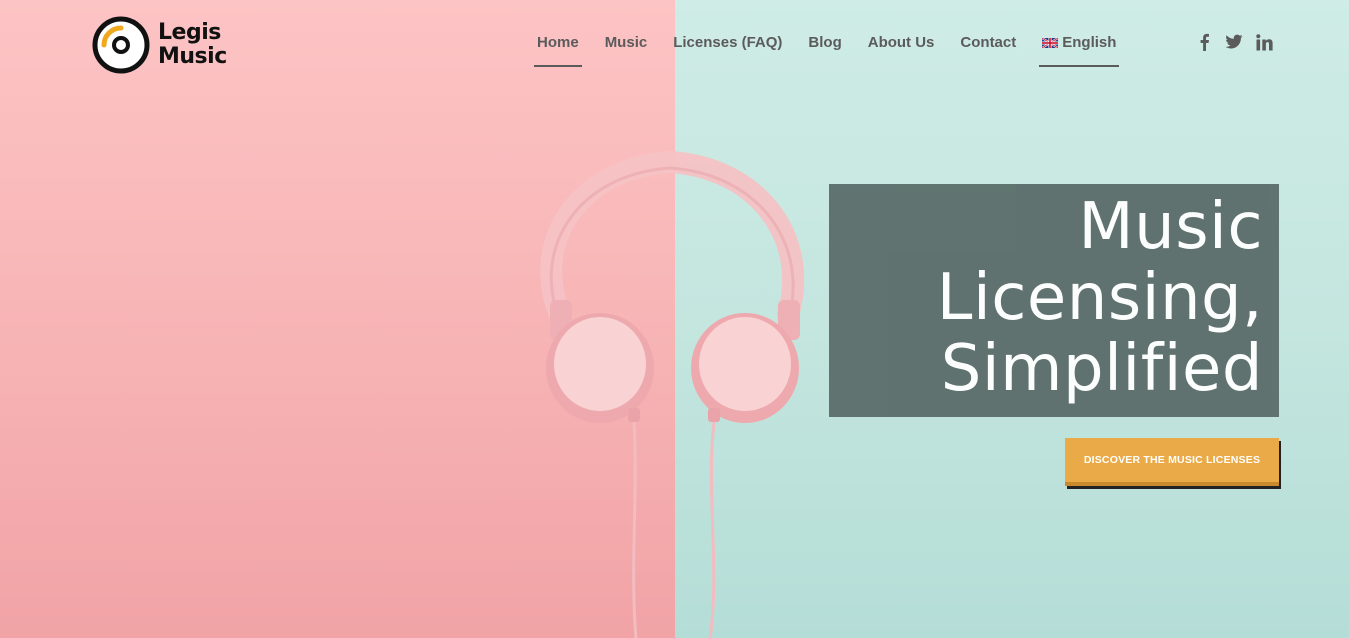  What do you see at coordinates (1172, 462) in the screenshot?
I see `discover-licenses-button: DISCOVER THE MUSIC LICENSES` at bounding box center [1172, 462].